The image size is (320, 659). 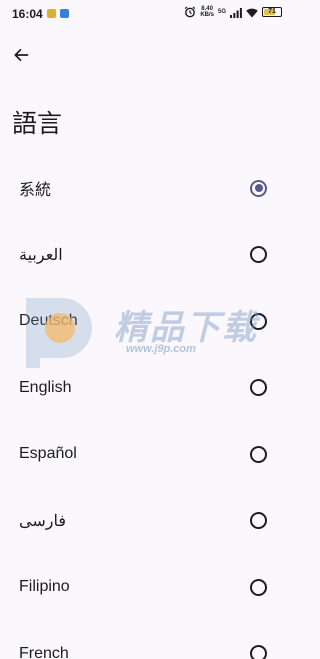 What do you see at coordinates (44, 651) in the screenshot?
I see `language-label: French` at bounding box center [44, 651].